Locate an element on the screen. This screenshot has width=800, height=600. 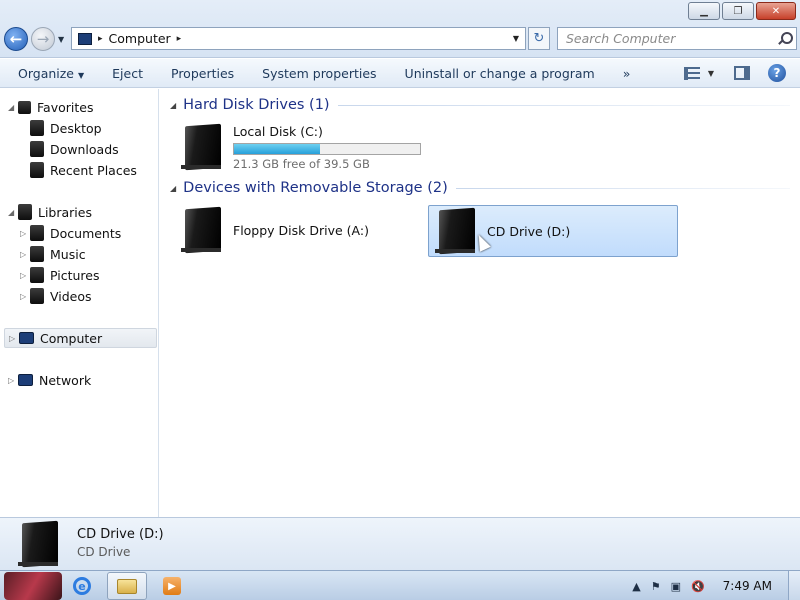
videos-icon is located at coordinates (37, 296).